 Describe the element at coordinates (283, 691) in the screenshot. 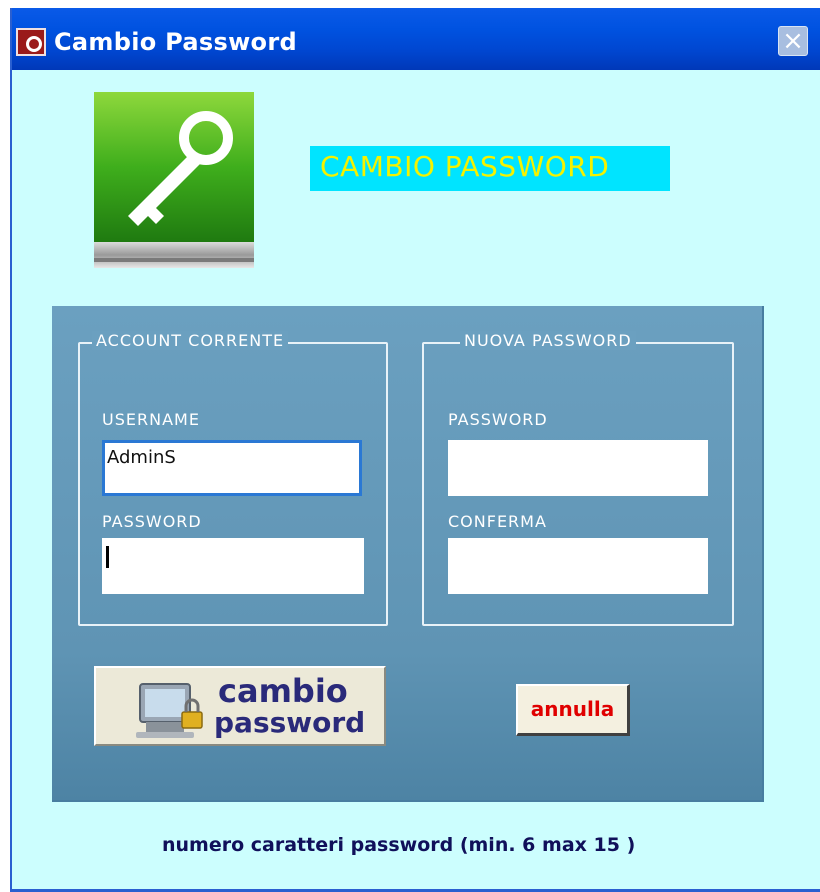

I see `change-password-label-line1: cambio` at that location.